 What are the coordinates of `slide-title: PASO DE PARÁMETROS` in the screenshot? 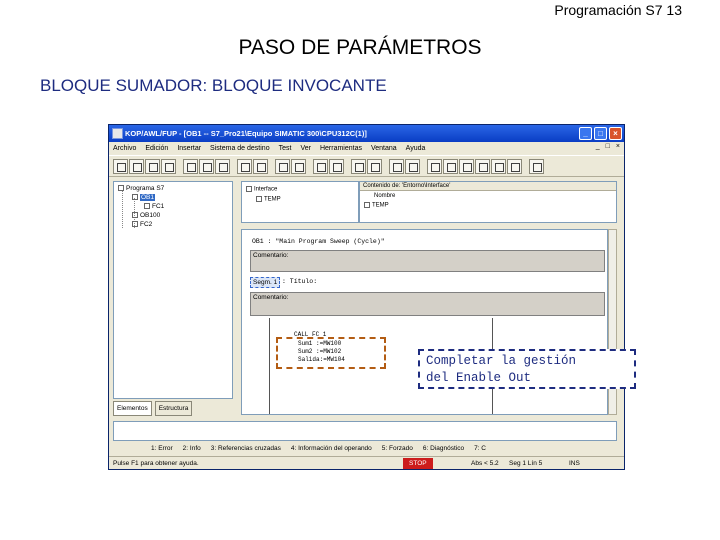 It's located at (360, 47).